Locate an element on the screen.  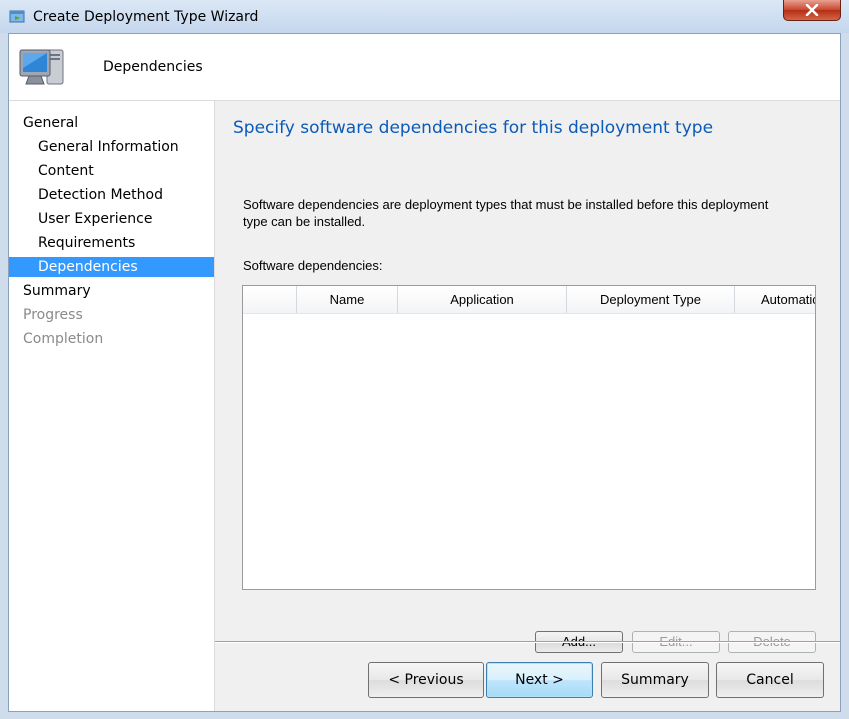
title-bar: Create Deployment Type Wizard is located at coordinates (424, 16).